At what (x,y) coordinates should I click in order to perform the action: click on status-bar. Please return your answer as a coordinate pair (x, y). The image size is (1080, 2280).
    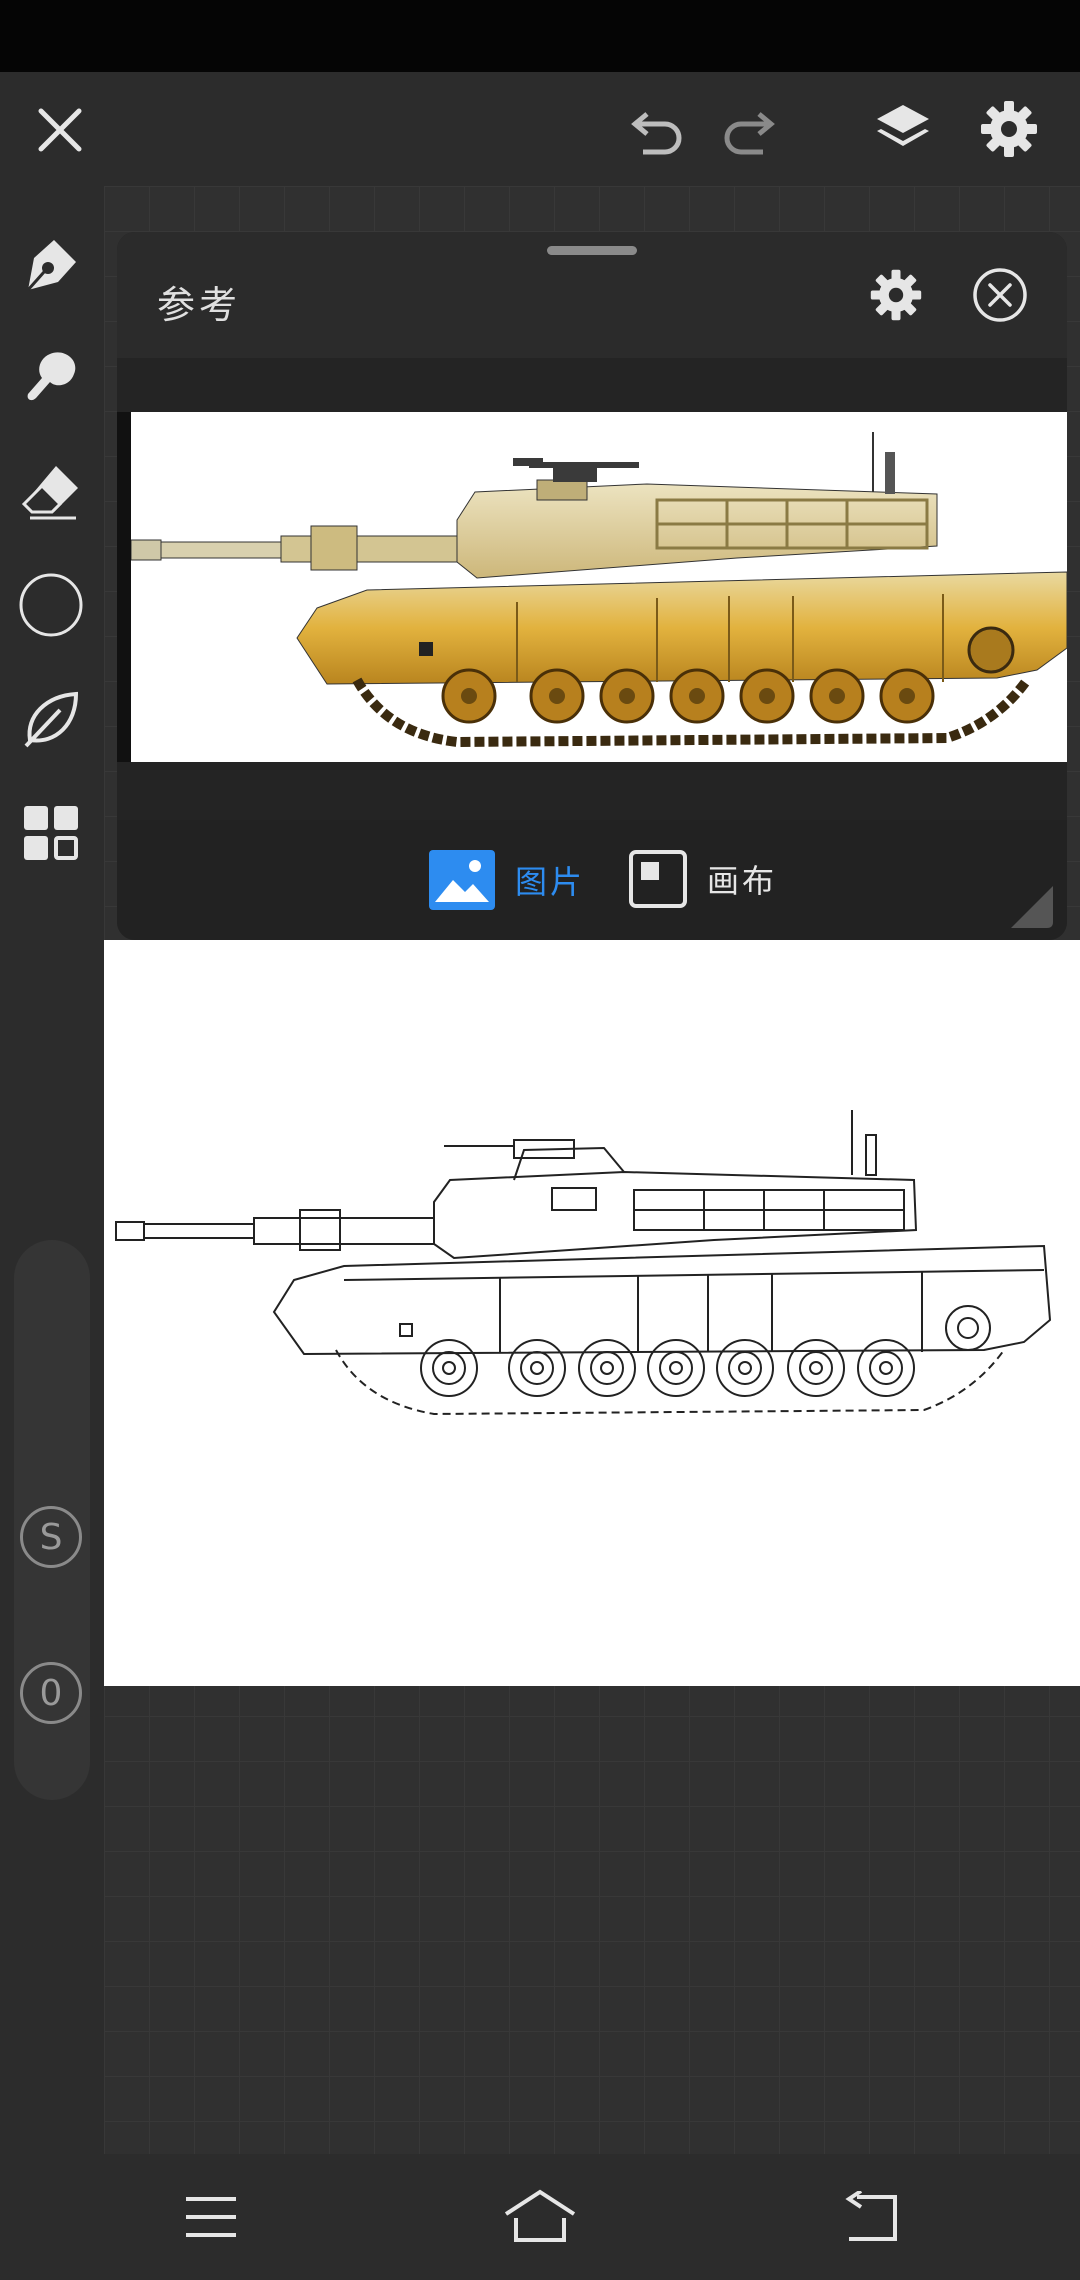
    Looking at the image, I should click on (540, 36).